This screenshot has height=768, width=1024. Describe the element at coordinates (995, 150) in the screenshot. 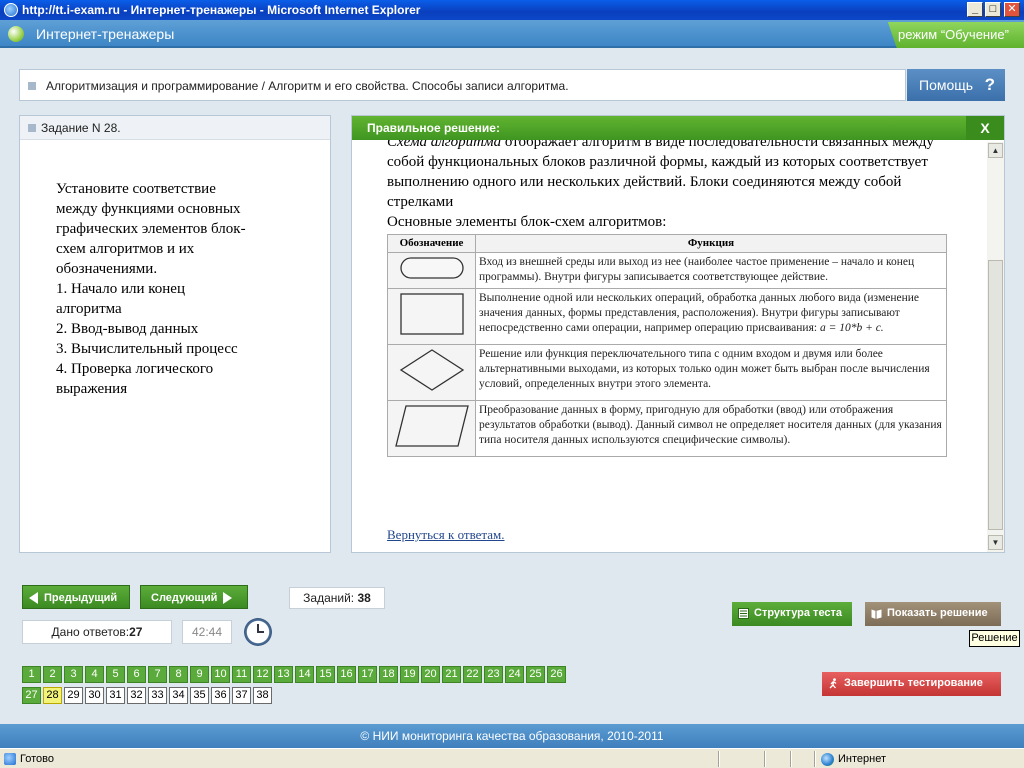

I see `scroll-up-icon: ▲` at that location.